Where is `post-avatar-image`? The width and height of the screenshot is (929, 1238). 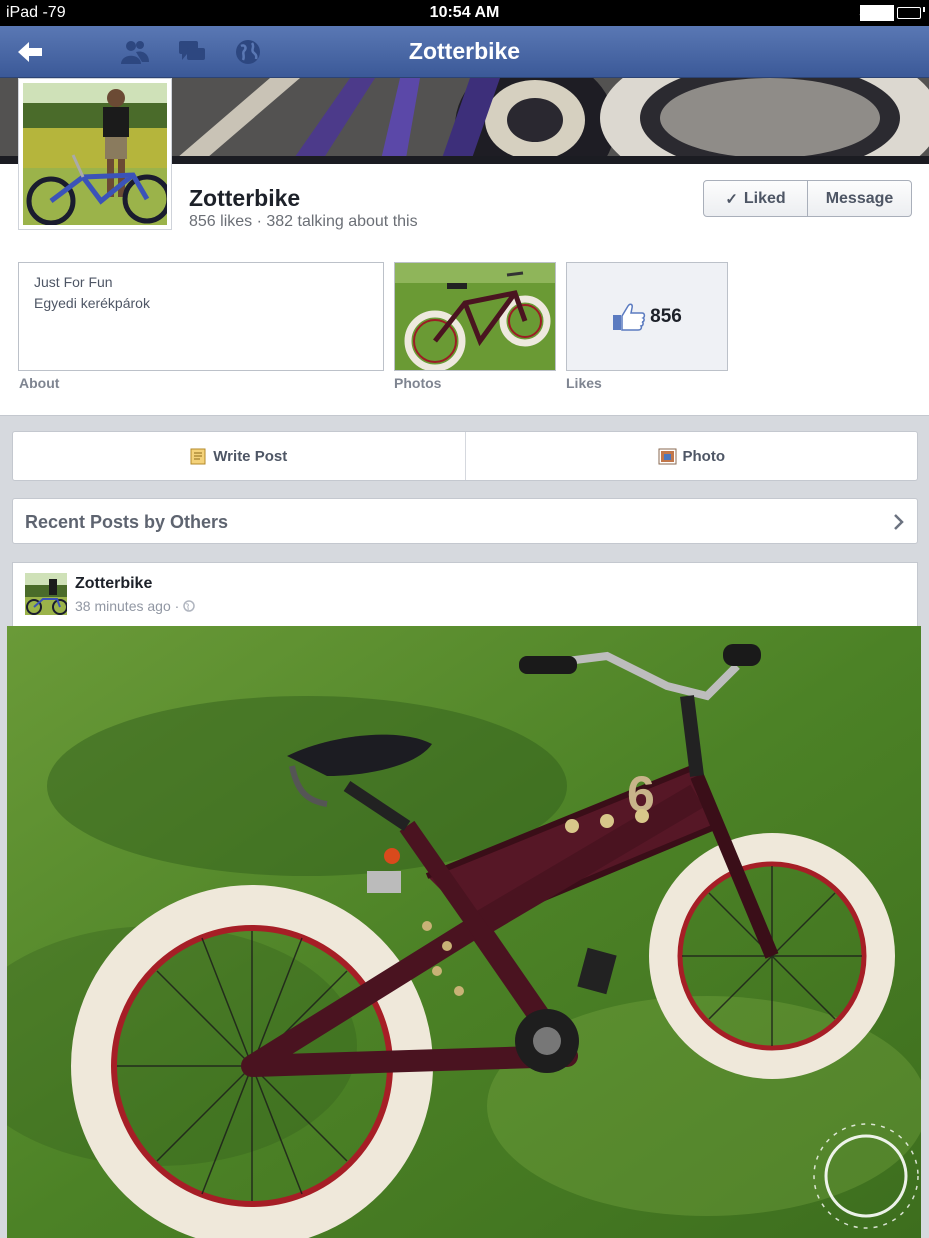 post-avatar-image is located at coordinates (46, 594).